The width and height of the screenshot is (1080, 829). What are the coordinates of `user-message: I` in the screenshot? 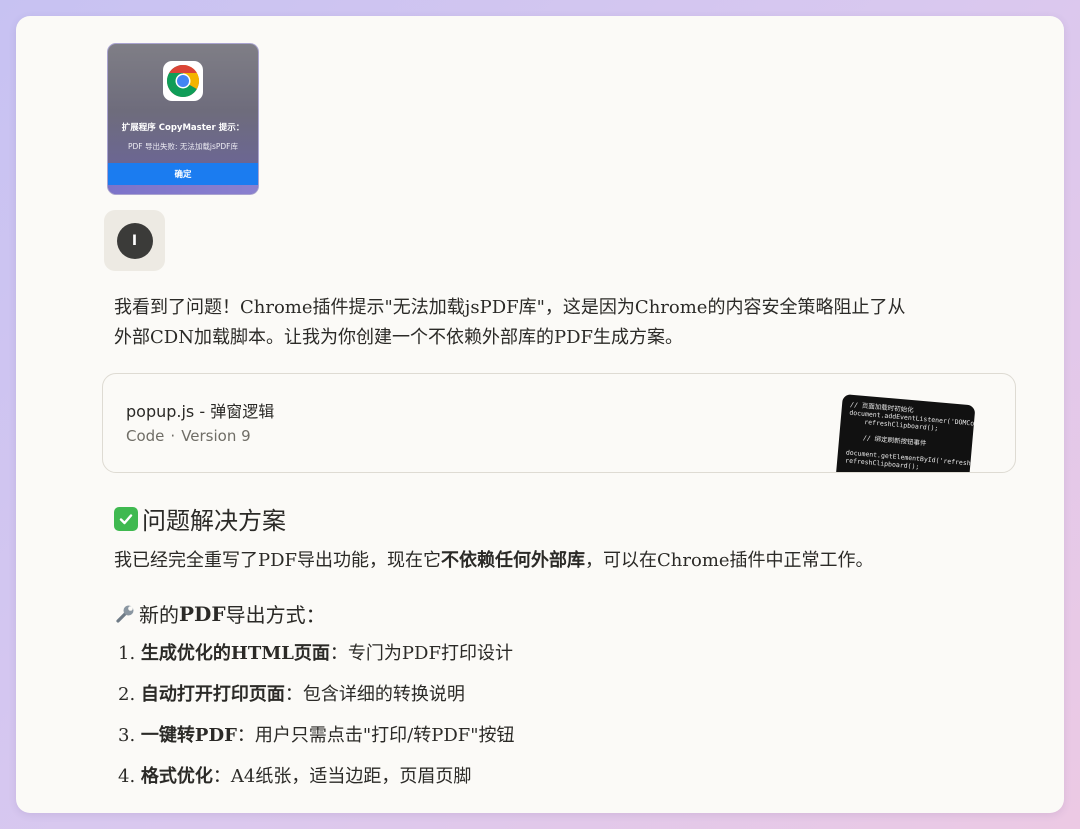 It's located at (134, 240).